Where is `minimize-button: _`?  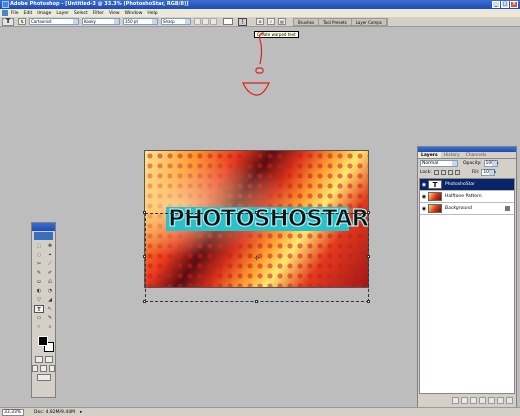 minimize-button: _ is located at coordinates (496, 4).